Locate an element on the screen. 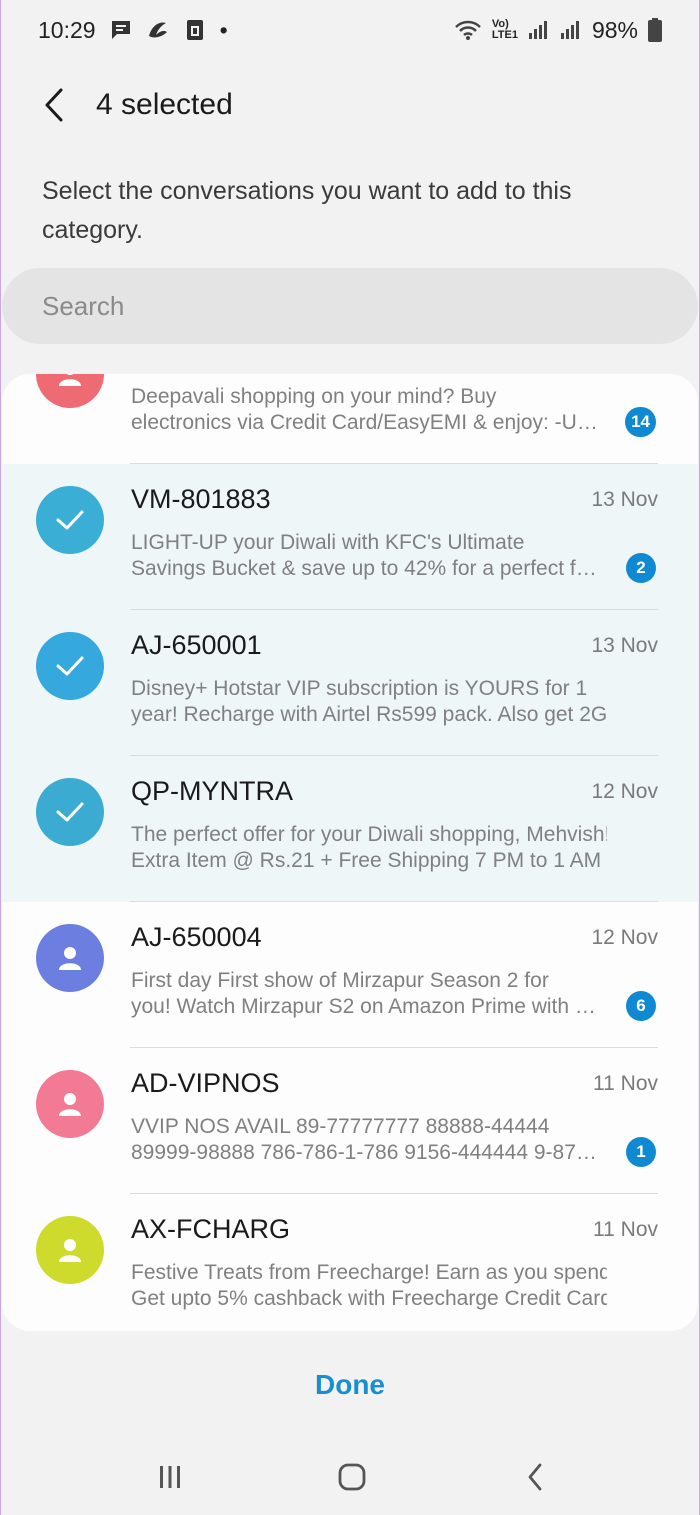 The image size is (700, 1515). signal-icon is located at coordinates (539, 30).